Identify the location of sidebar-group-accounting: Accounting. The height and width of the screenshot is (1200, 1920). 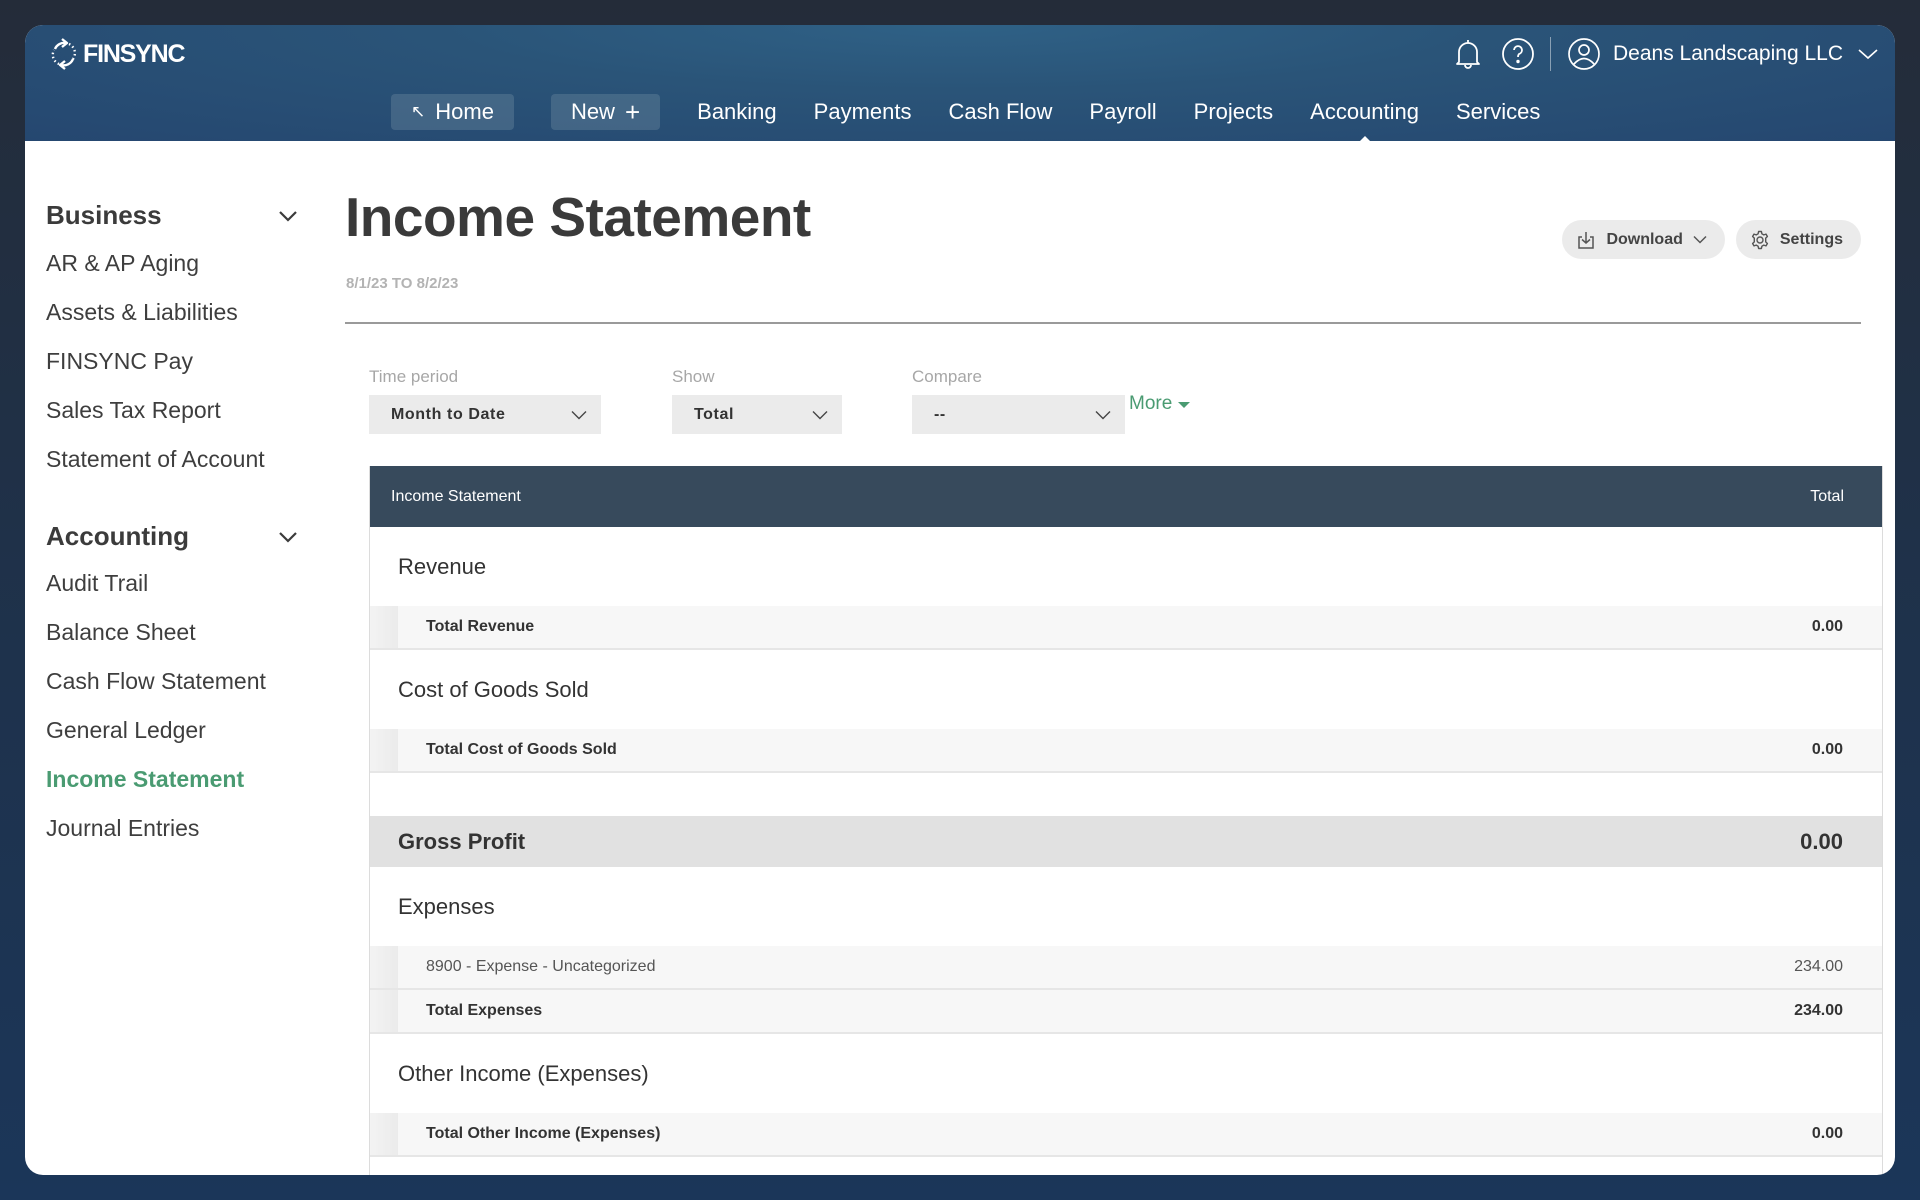
(172, 536).